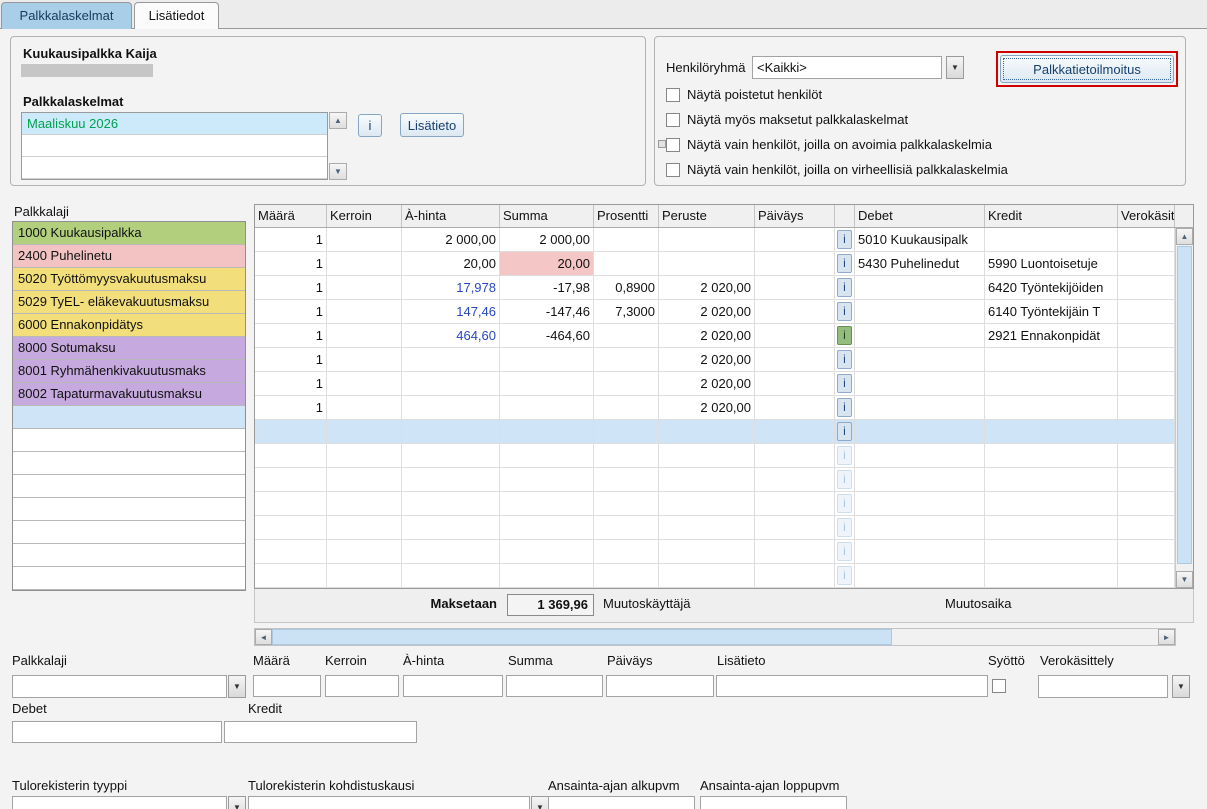 The height and width of the screenshot is (809, 1207). Describe the element at coordinates (174, 168) in the screenshot. I see `payslip-row` at that location.